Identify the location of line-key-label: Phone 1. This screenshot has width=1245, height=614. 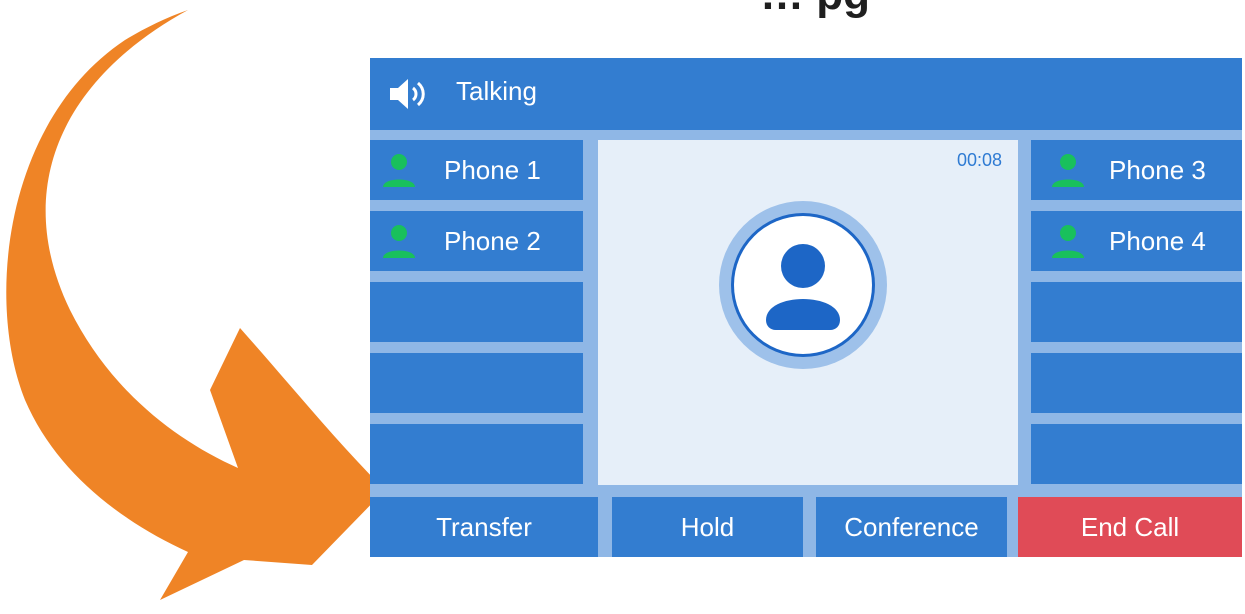
(492, 170).